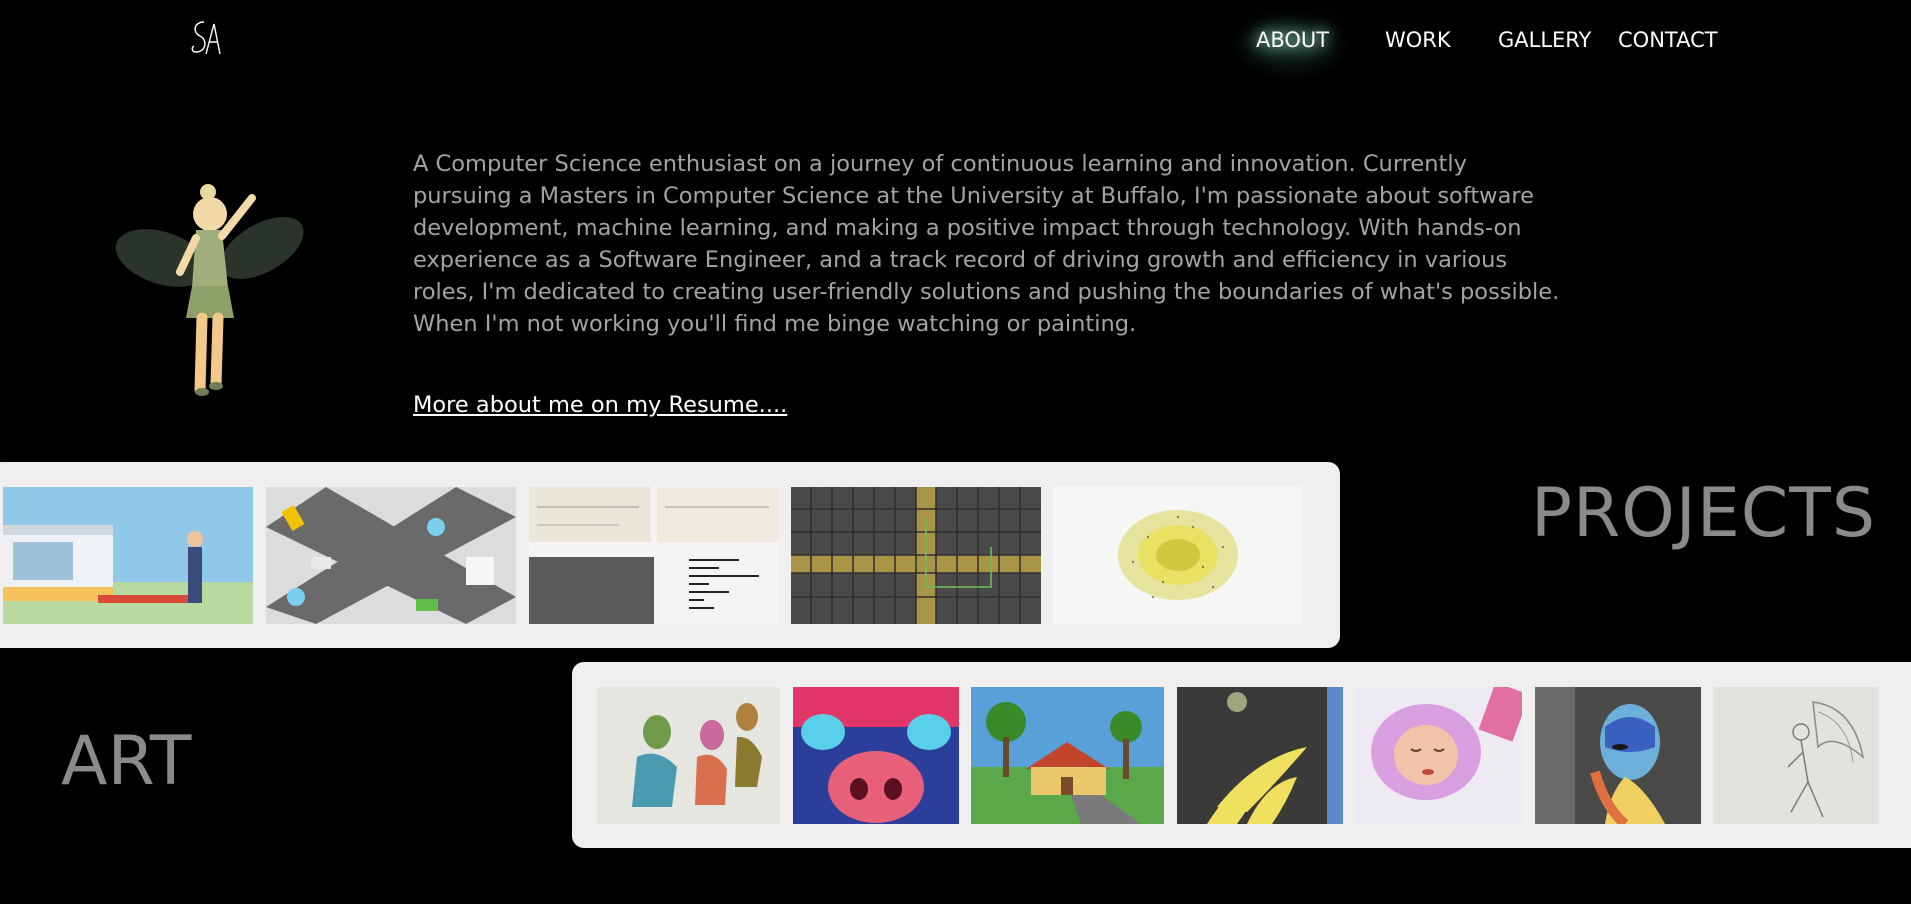 The height and width of the screenshot is (904, 1911). Describe the element at coordinates (1668, 40) in the screenshot. I see `nav-contact: CONTACT` at that location.